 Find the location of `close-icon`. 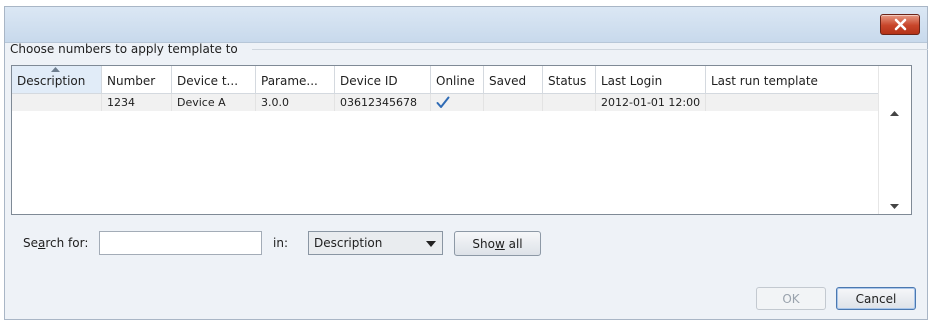

close-icon is located at coordinates (900, 24).